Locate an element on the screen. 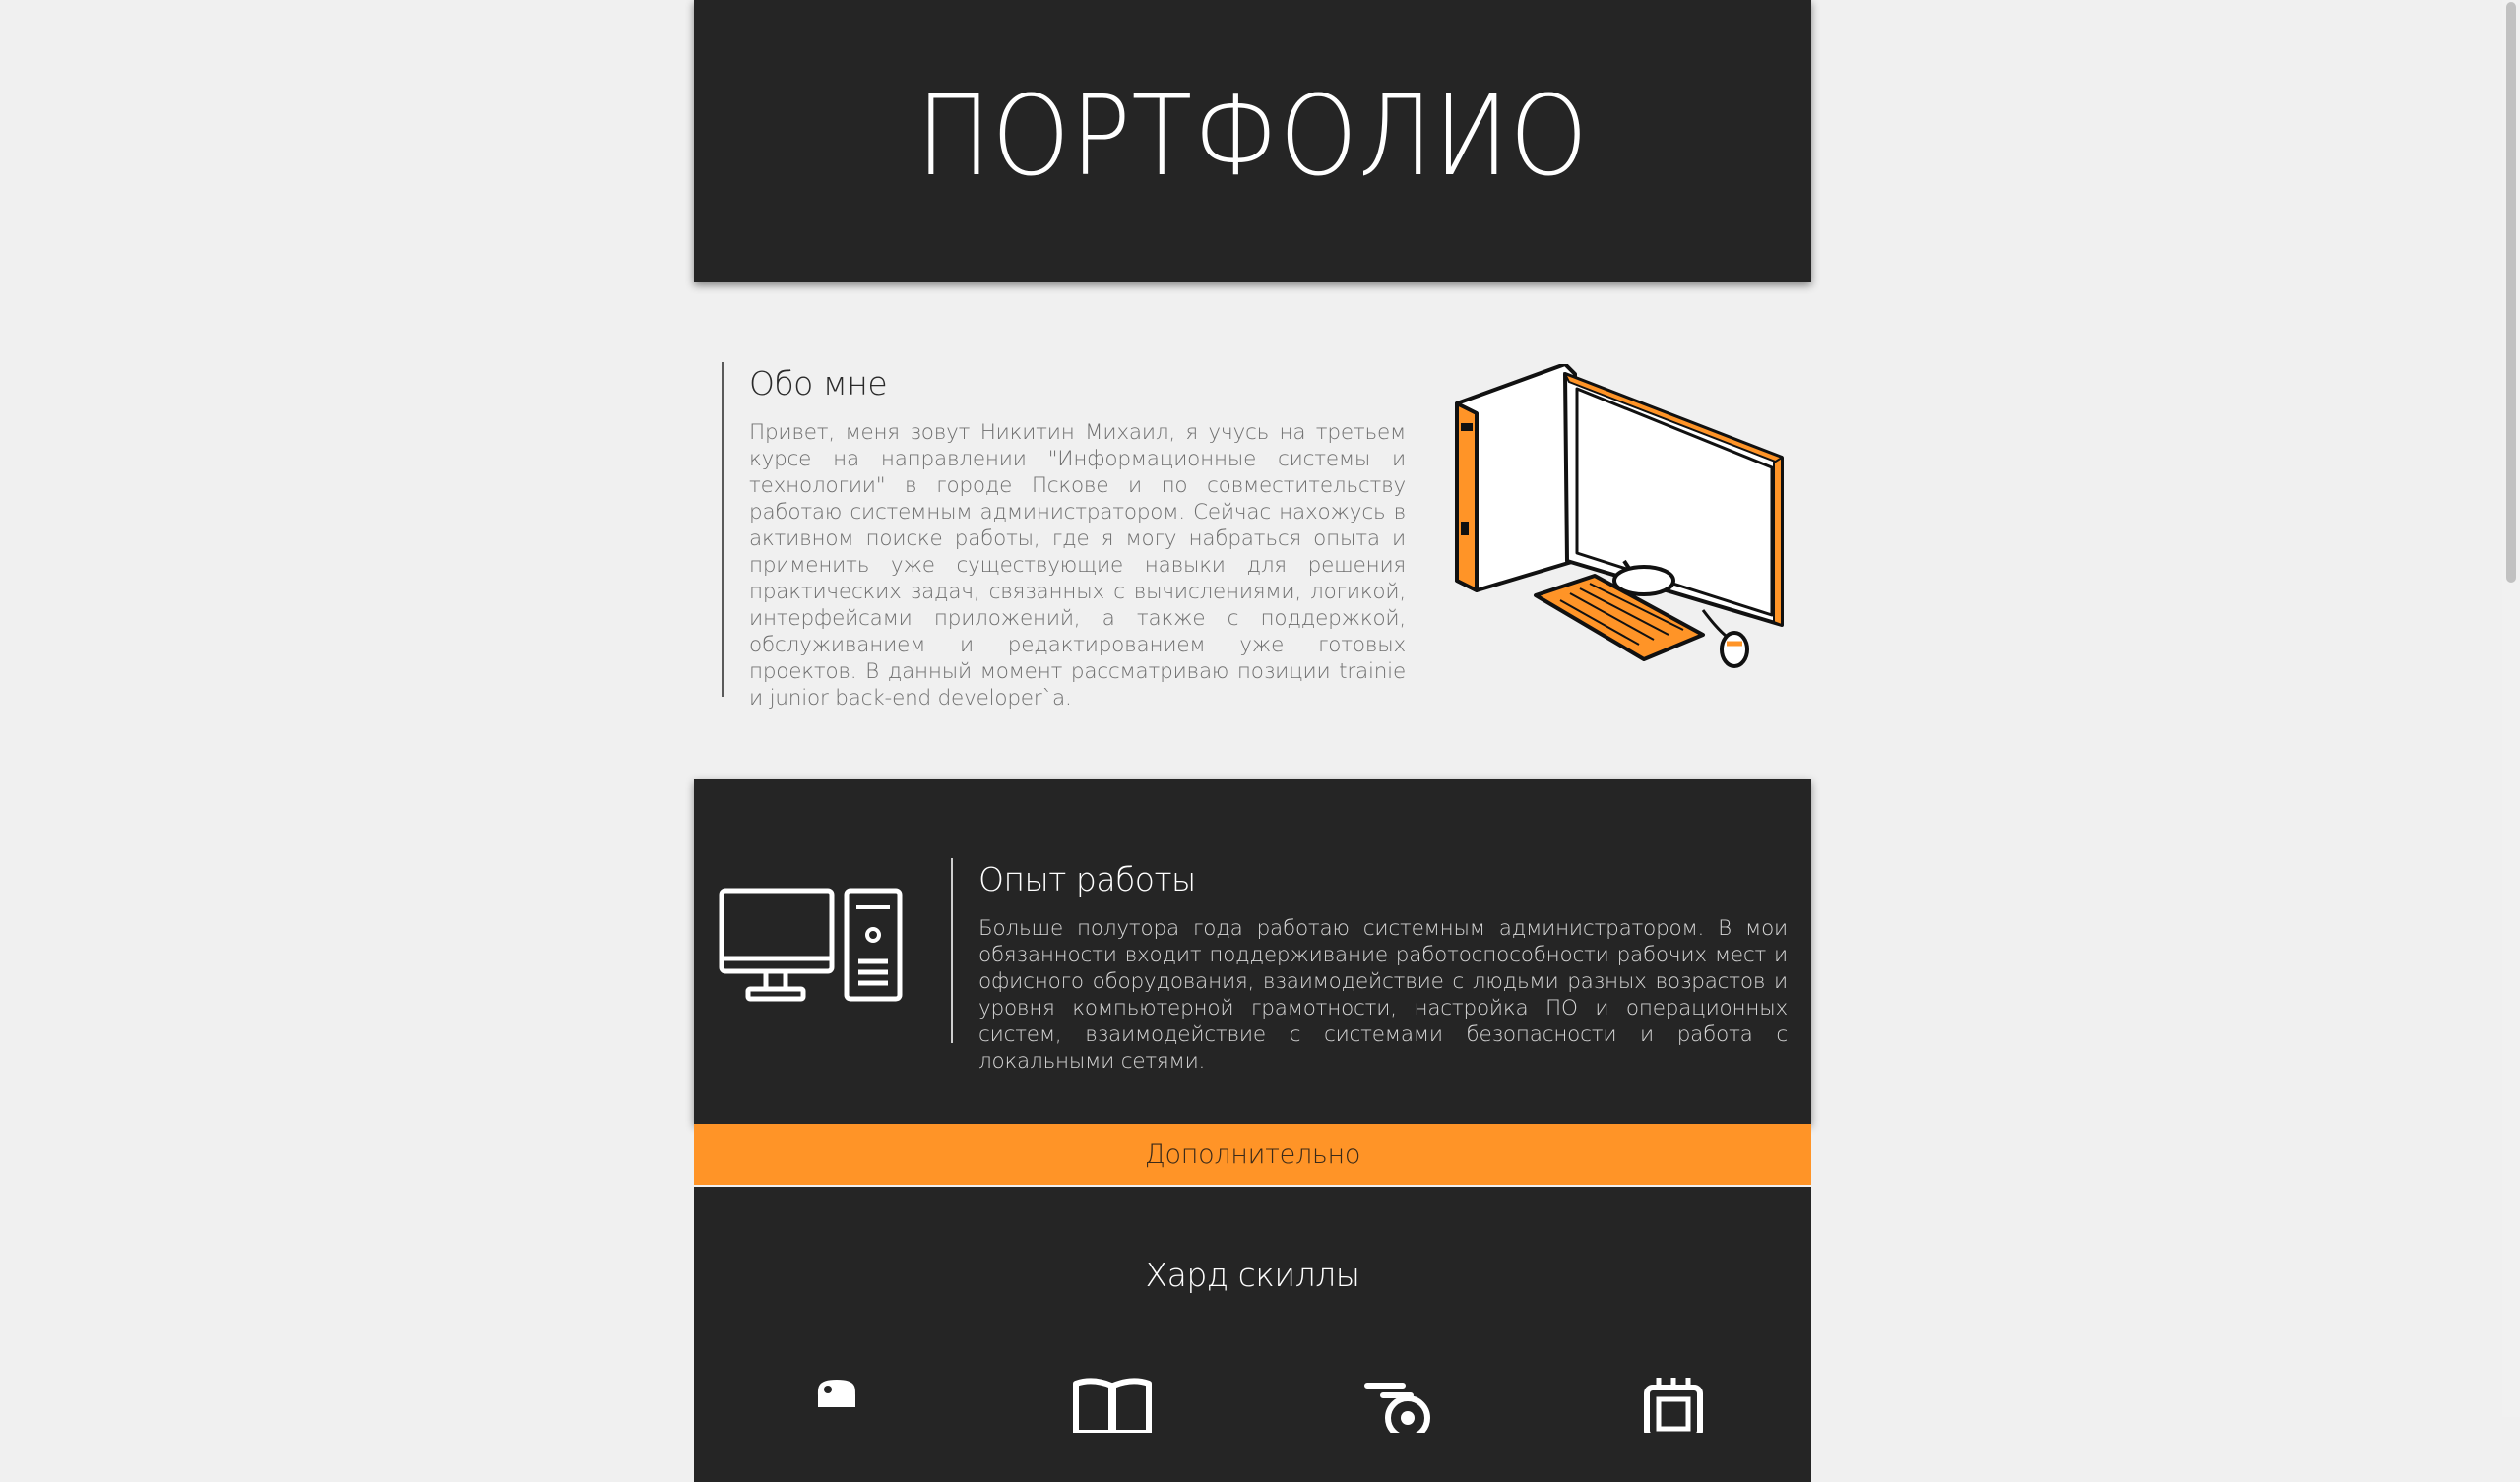  book-icon is located at coordinates (1112, 1405).